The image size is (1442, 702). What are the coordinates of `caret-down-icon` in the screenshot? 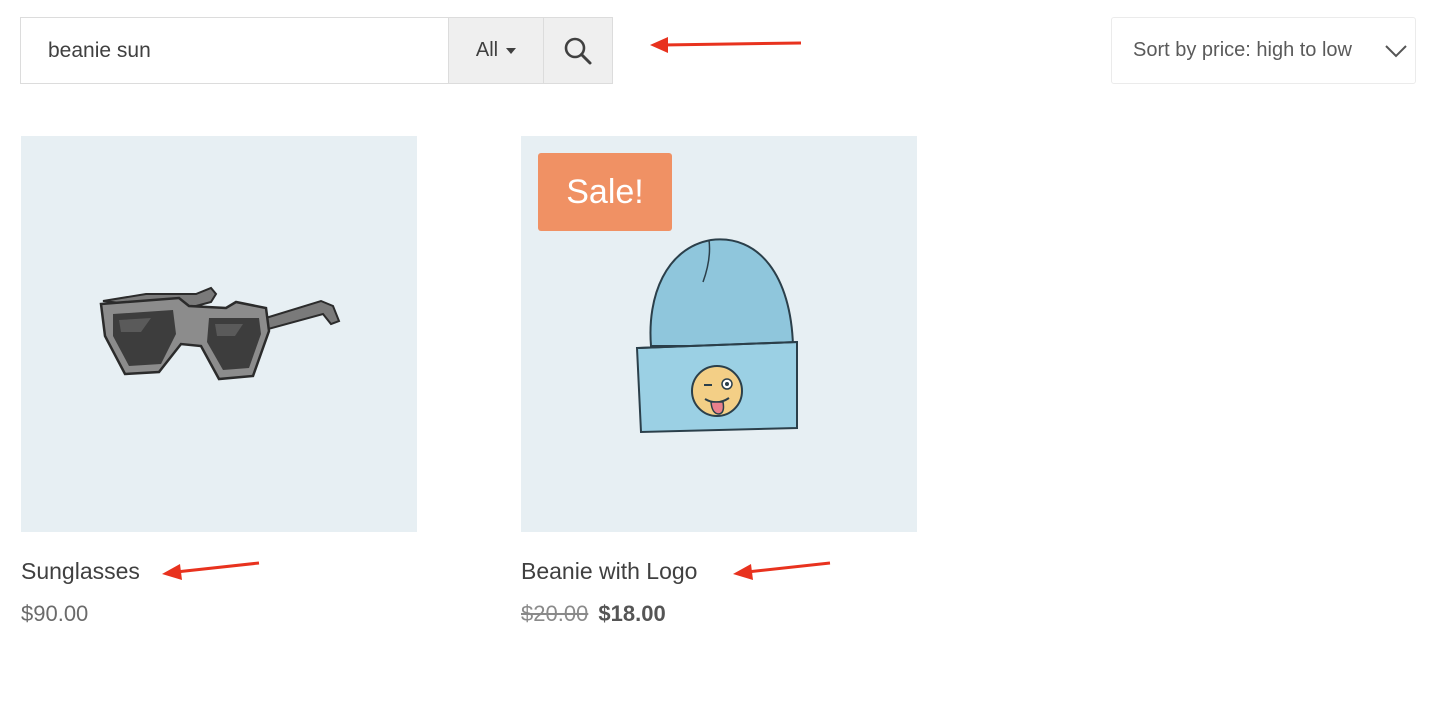 It's located at (511, 50).